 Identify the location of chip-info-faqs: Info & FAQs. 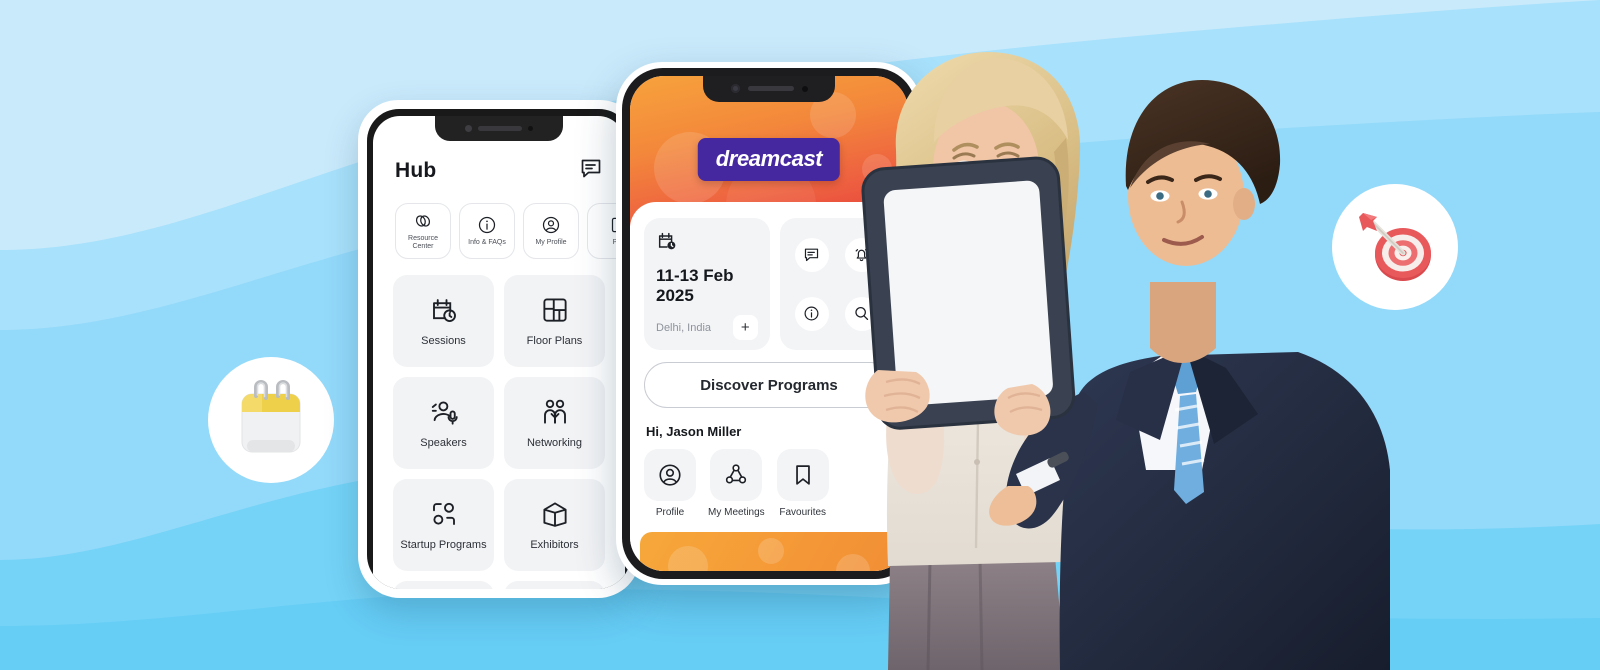
(487, 231).